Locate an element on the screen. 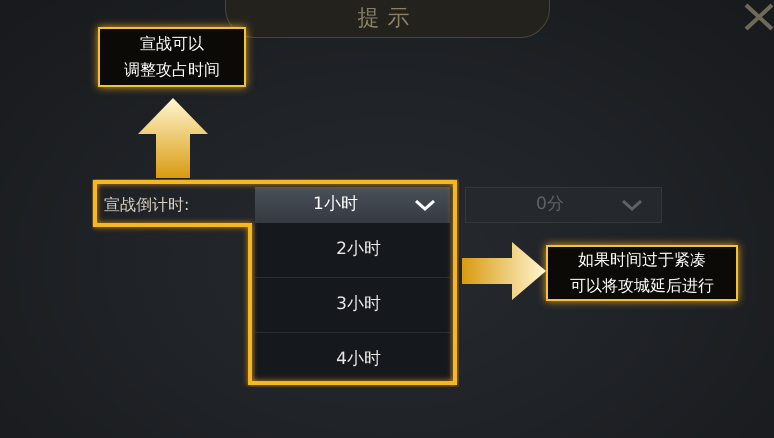  dropdown-option: 4小时 is located at coordinates (352, 360).